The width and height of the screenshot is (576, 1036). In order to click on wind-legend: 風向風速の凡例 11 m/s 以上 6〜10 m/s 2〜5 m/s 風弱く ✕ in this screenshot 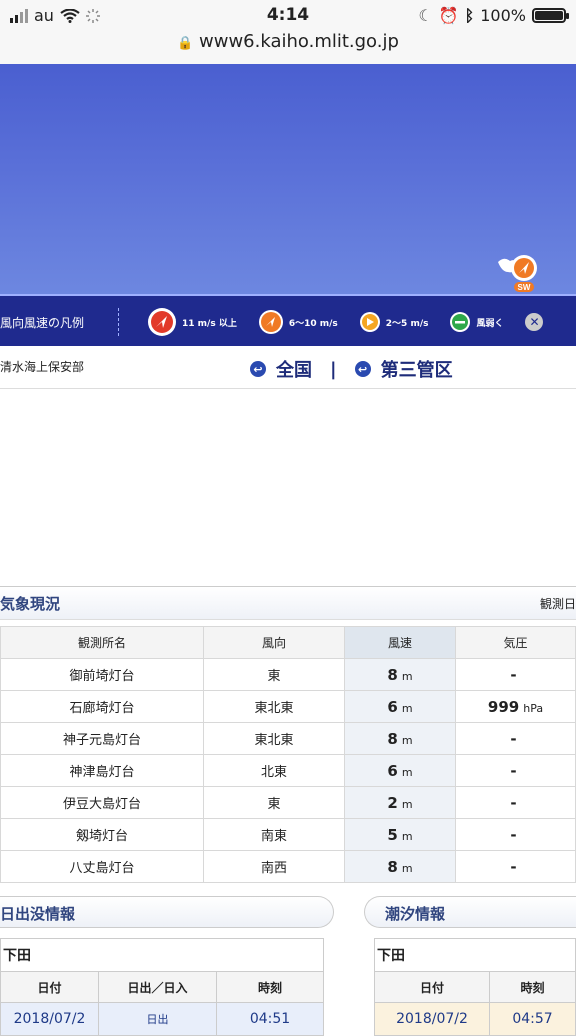, I will do `click(288, 321)`.